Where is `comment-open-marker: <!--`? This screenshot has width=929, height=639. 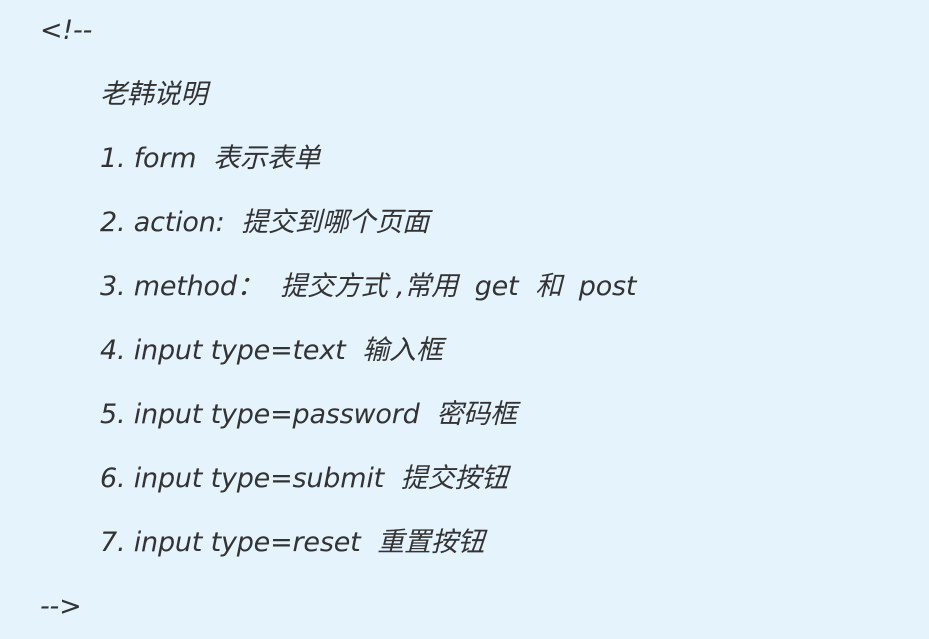
comment-open-marker: <!-- is located at coordinates (66, 30).